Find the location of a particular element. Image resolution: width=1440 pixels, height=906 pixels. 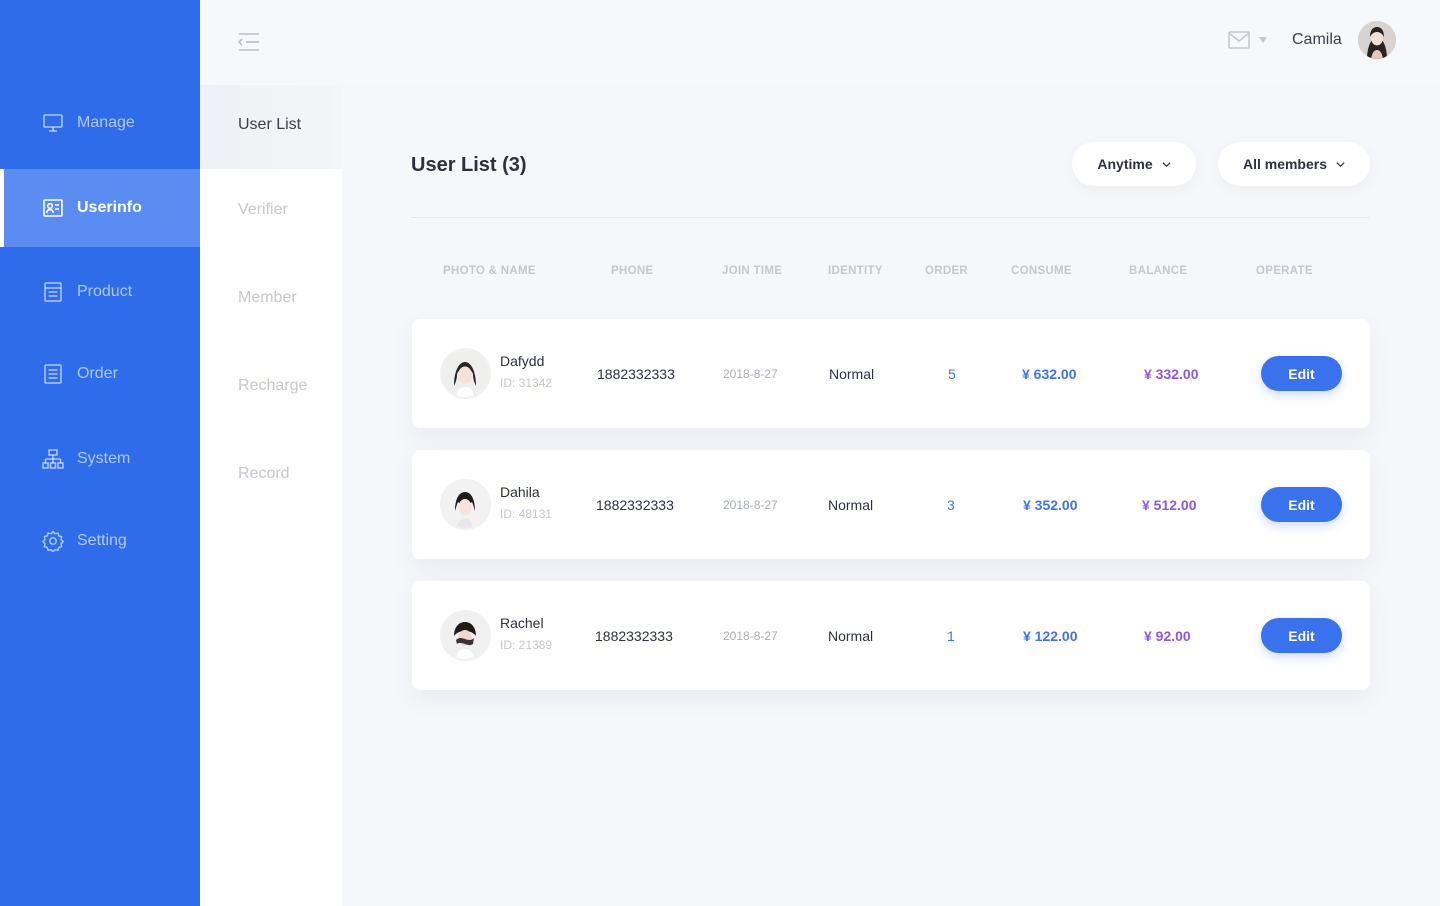

user-id: ID: 21389 is located at coordinates (526, 645).